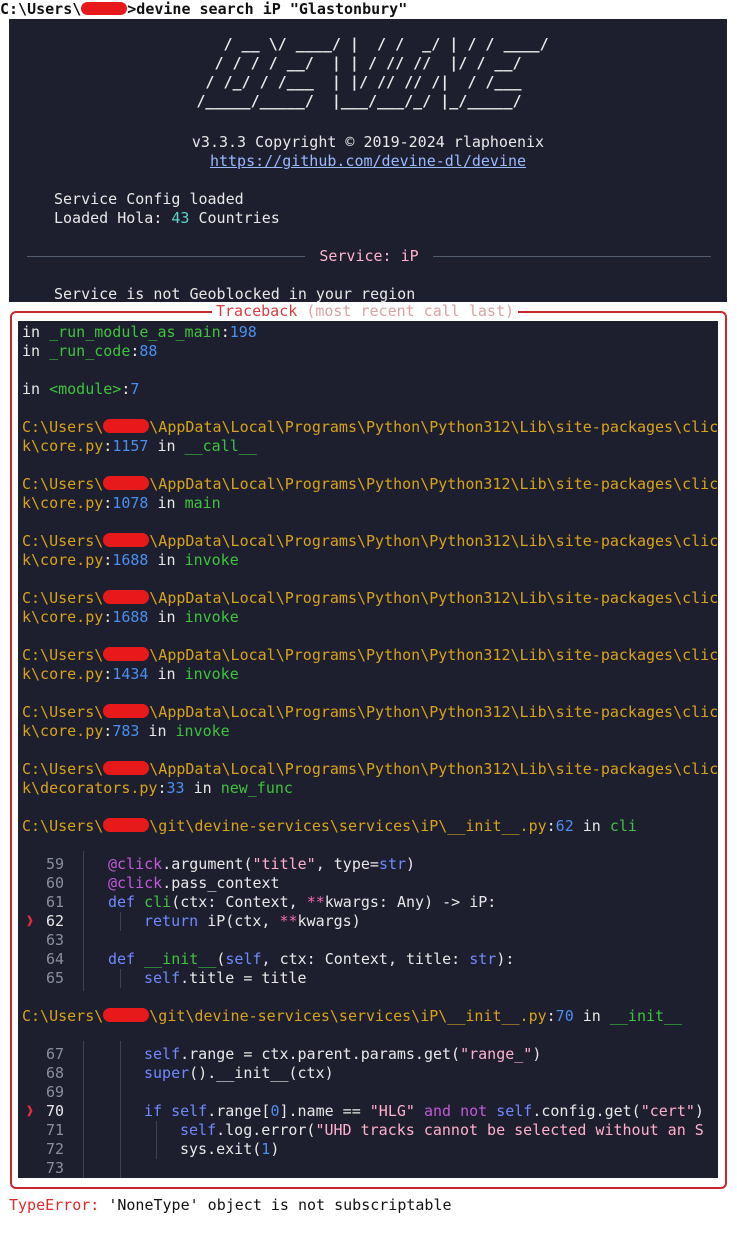  I want to click on code-line: super().__init__(ctx), so click(239, 1073).